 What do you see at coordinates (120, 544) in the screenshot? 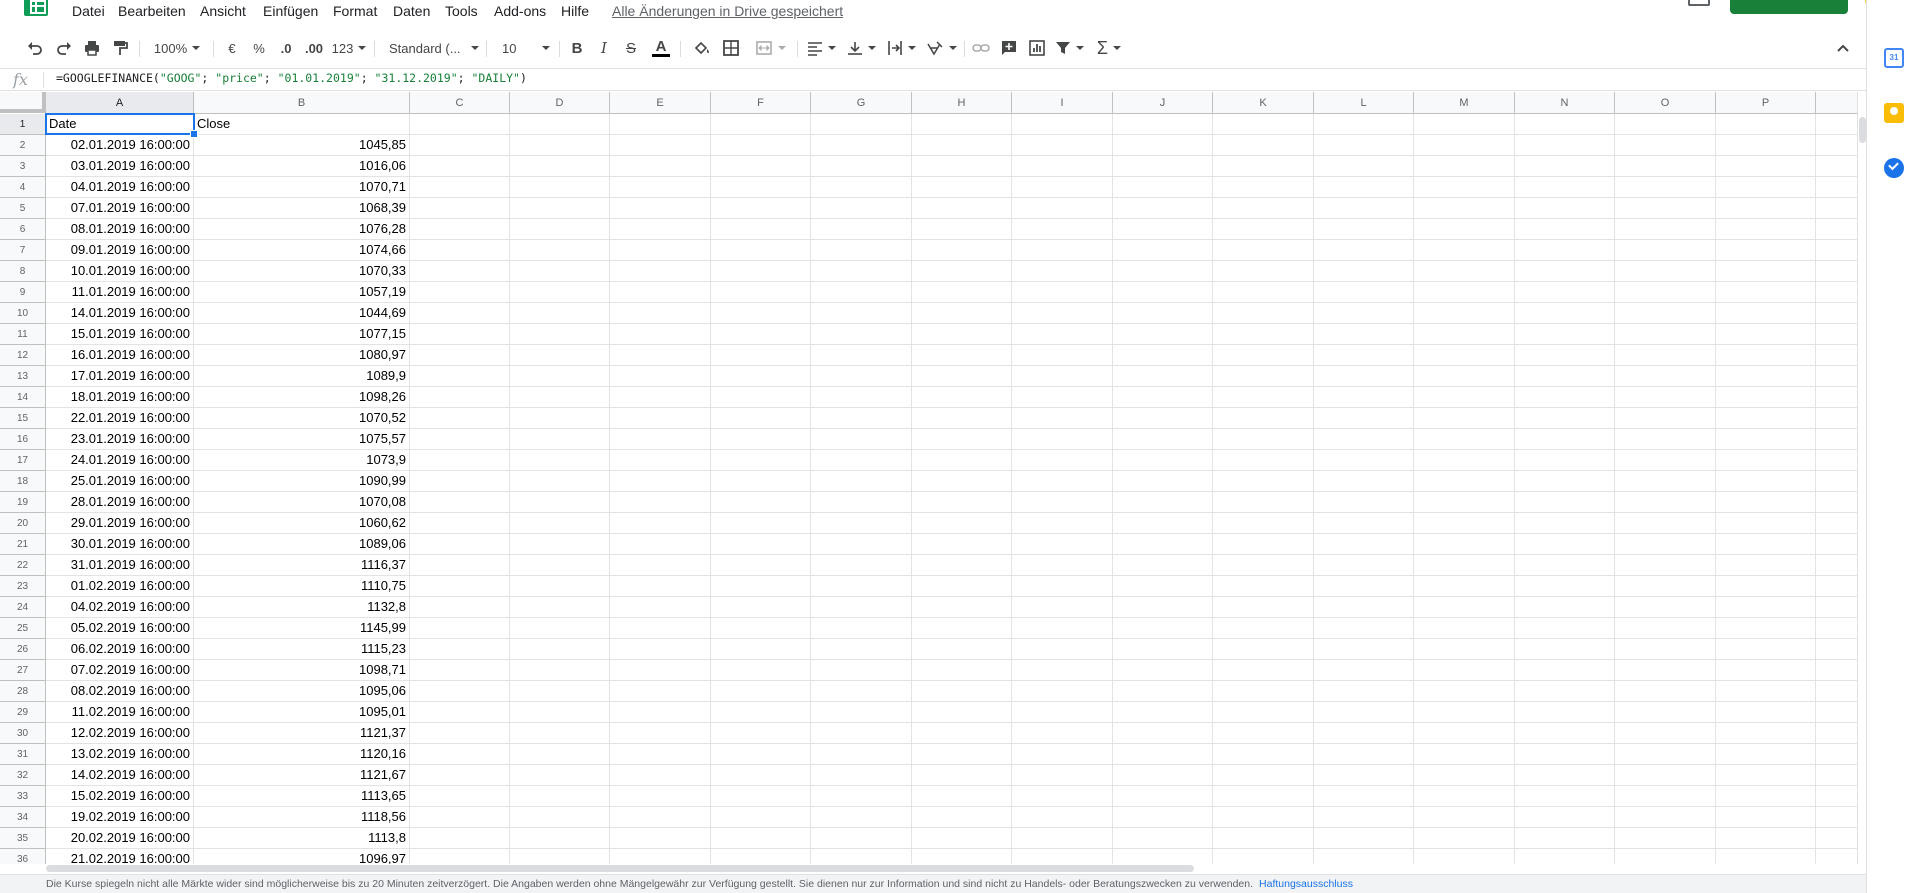
I see `date-cell: 30.01.2019 16:00:00` at bounding box center [120, 544].